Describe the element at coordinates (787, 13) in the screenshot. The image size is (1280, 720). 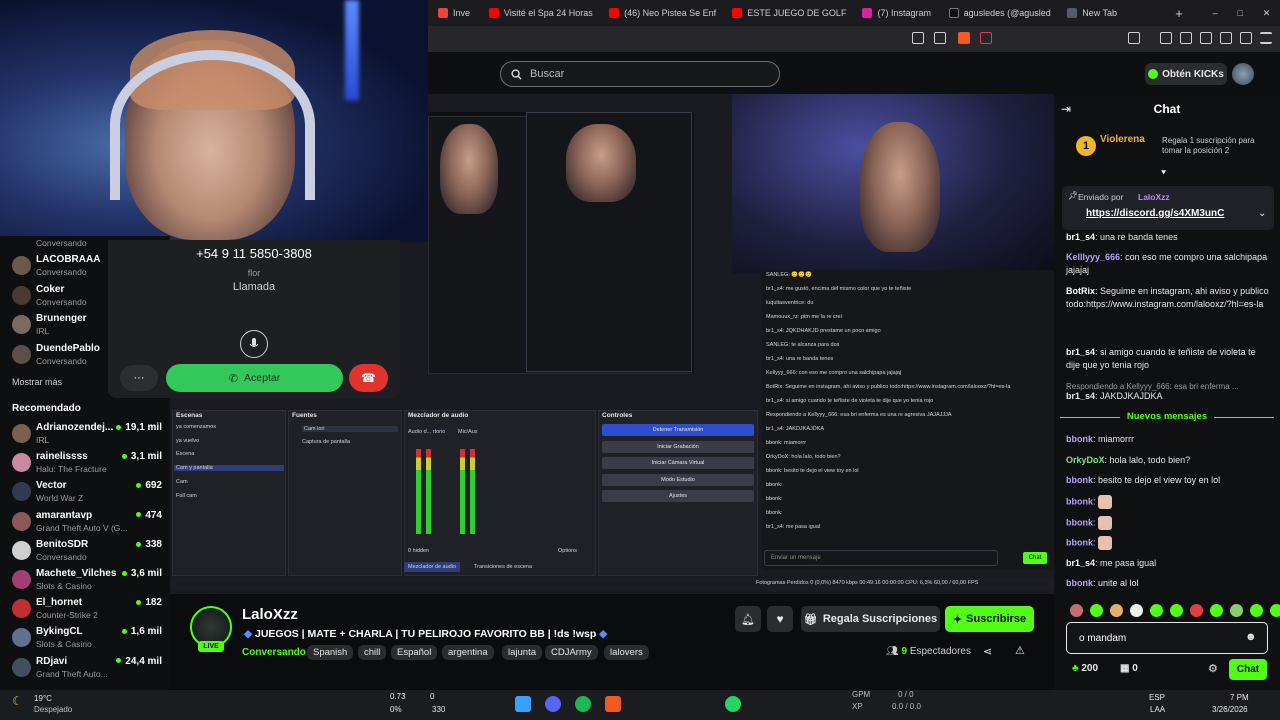
I see `tab-3: ESTE JUEGO DE GOLF` at that location.